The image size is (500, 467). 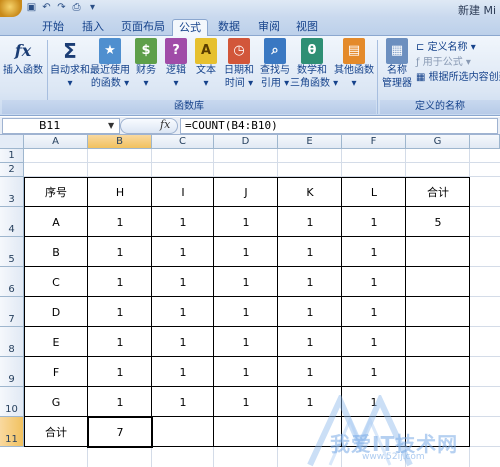 What do you see at coordinates (374, 252) in the screenshot?
I see `cell-f5: 1` at bounding box center [374, 252].